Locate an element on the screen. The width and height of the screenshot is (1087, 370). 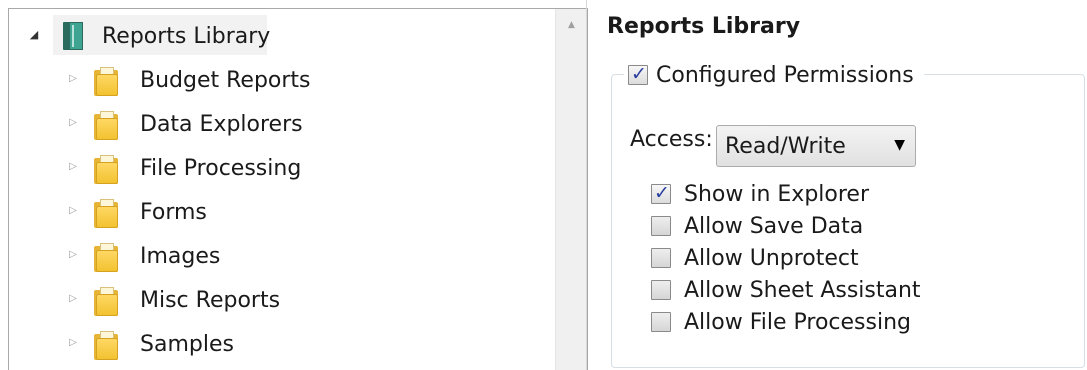
collapse-arrow-icon: ◢ is located at coordinates (34, 34).